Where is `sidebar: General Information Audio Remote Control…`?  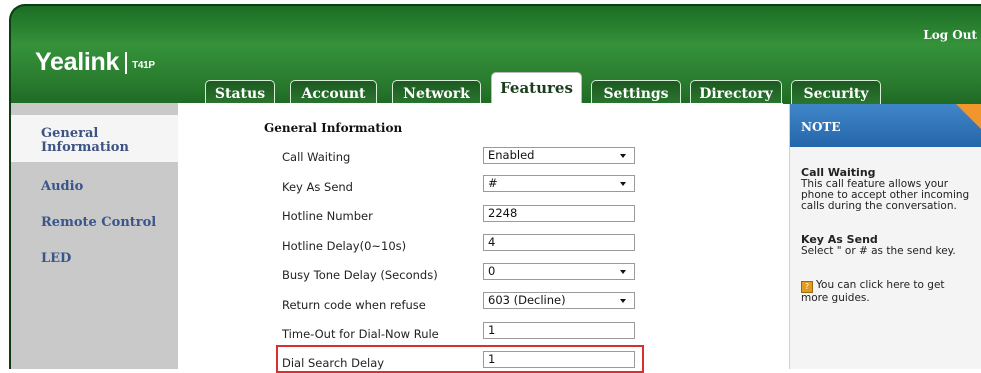 sidebar: General Information Audio Remote Control… is located at coordinates (94, 236).